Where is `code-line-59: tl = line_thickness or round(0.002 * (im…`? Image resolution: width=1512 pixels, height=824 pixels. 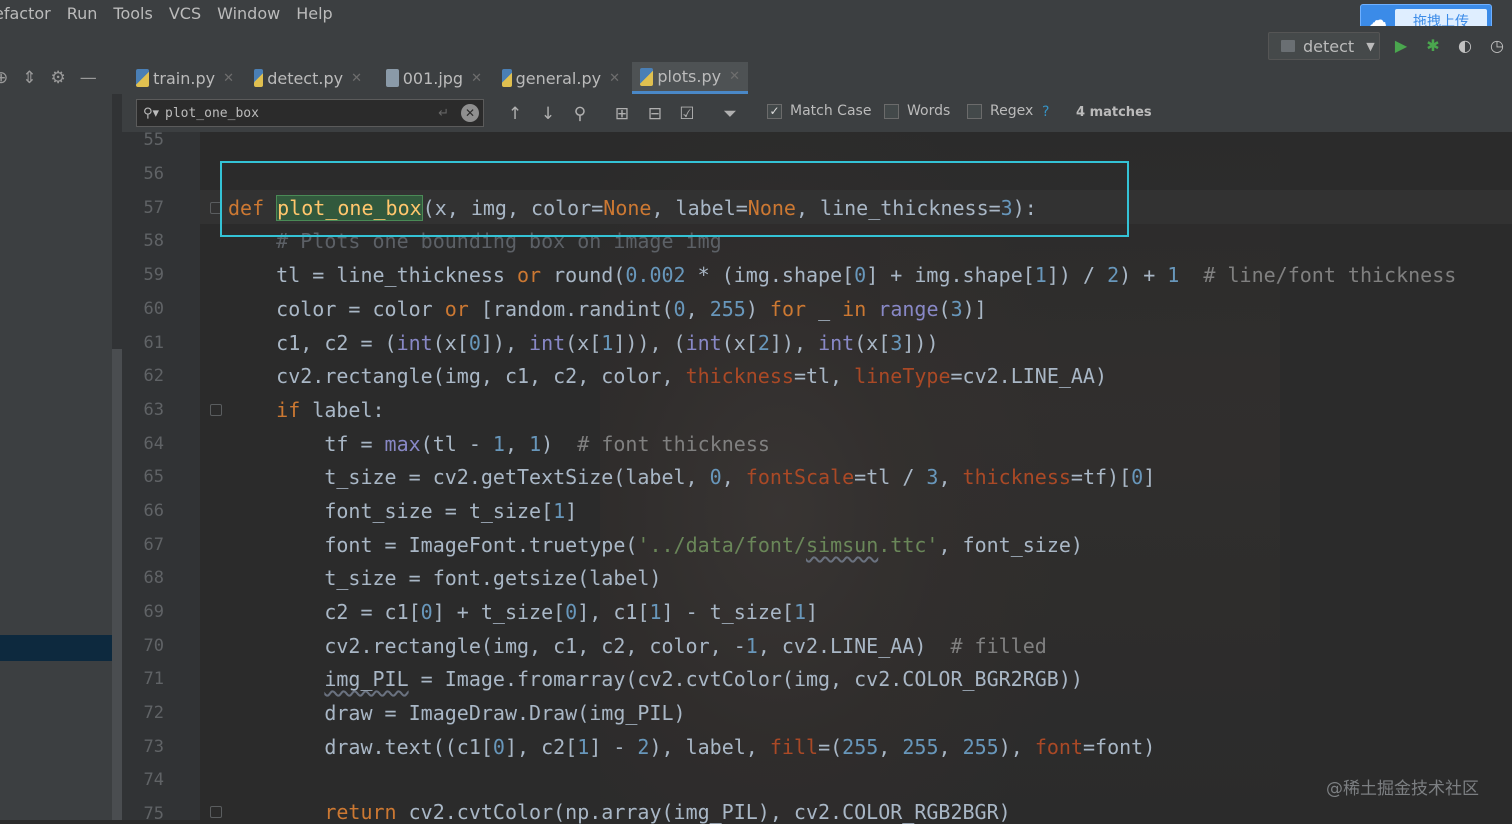
code-line-59: tl = line_thickness or round(0.002 * (im… is located at coordinates (842, 275).